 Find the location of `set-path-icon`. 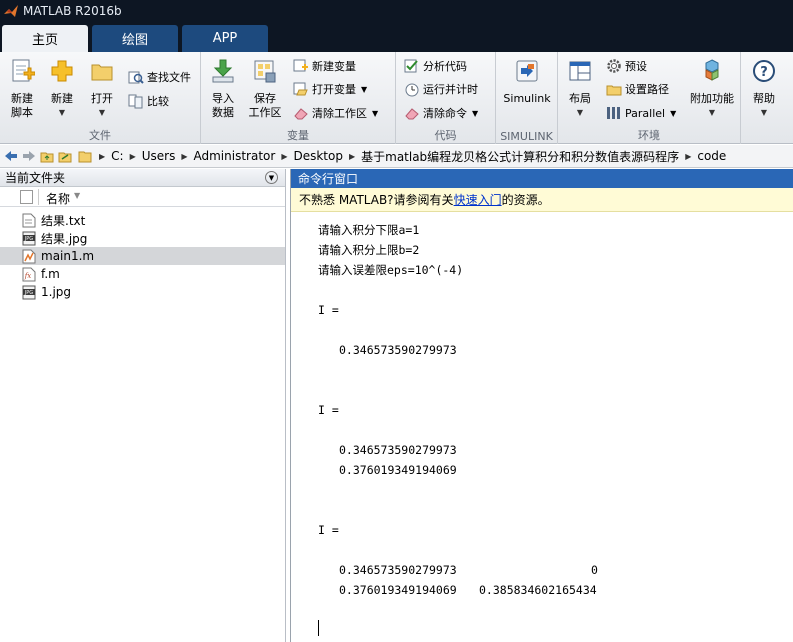

set-path-icon is located at coordinates (614, 90).